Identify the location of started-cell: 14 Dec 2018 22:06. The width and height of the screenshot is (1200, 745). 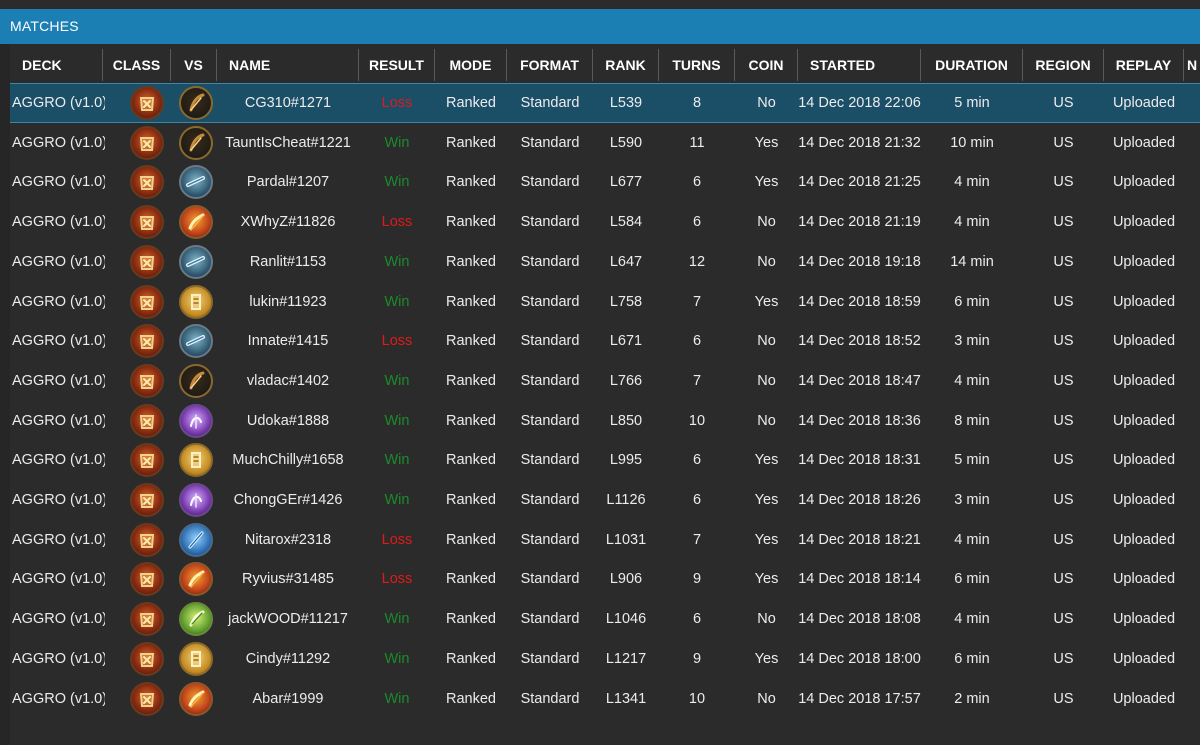
(859, 103).